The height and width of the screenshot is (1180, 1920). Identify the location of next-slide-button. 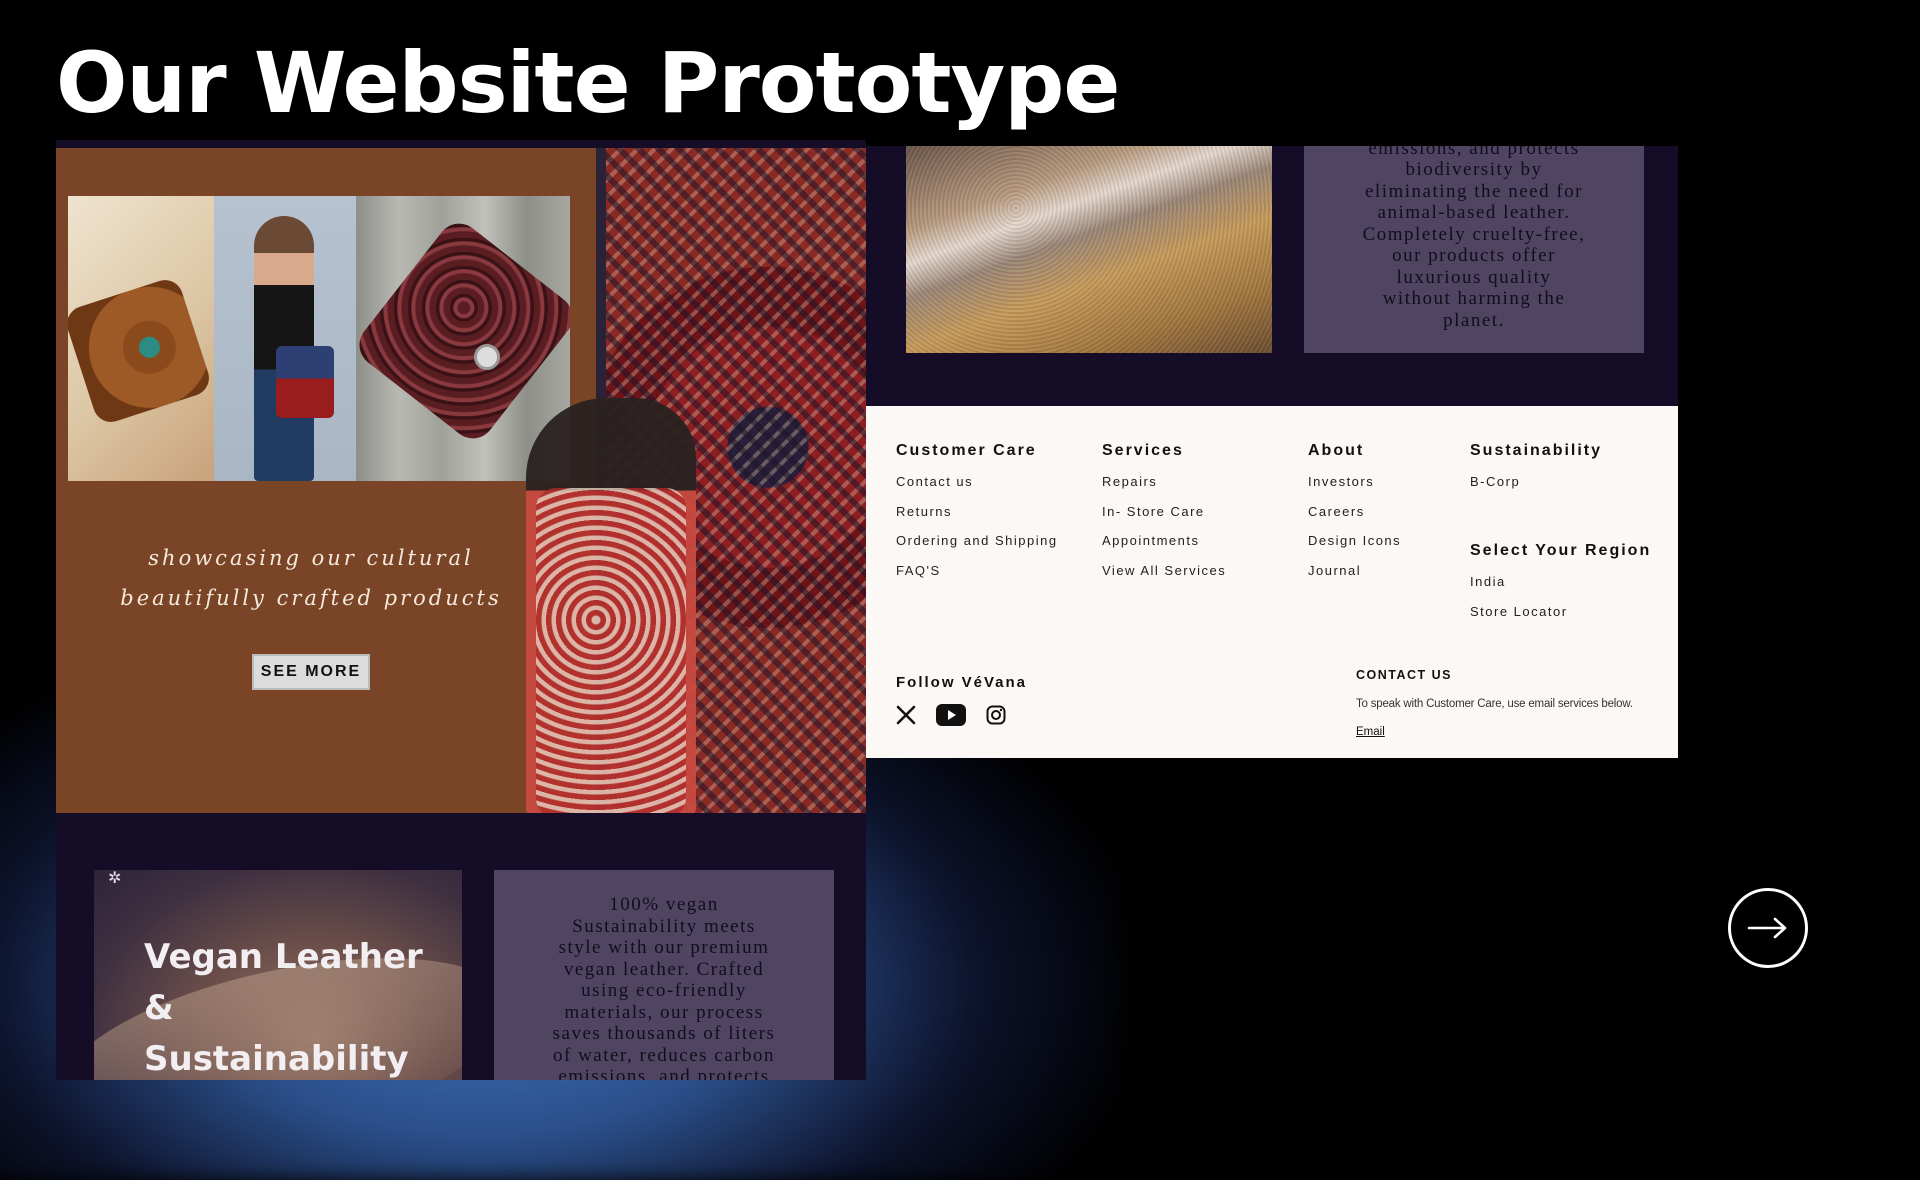
(1768, 928).